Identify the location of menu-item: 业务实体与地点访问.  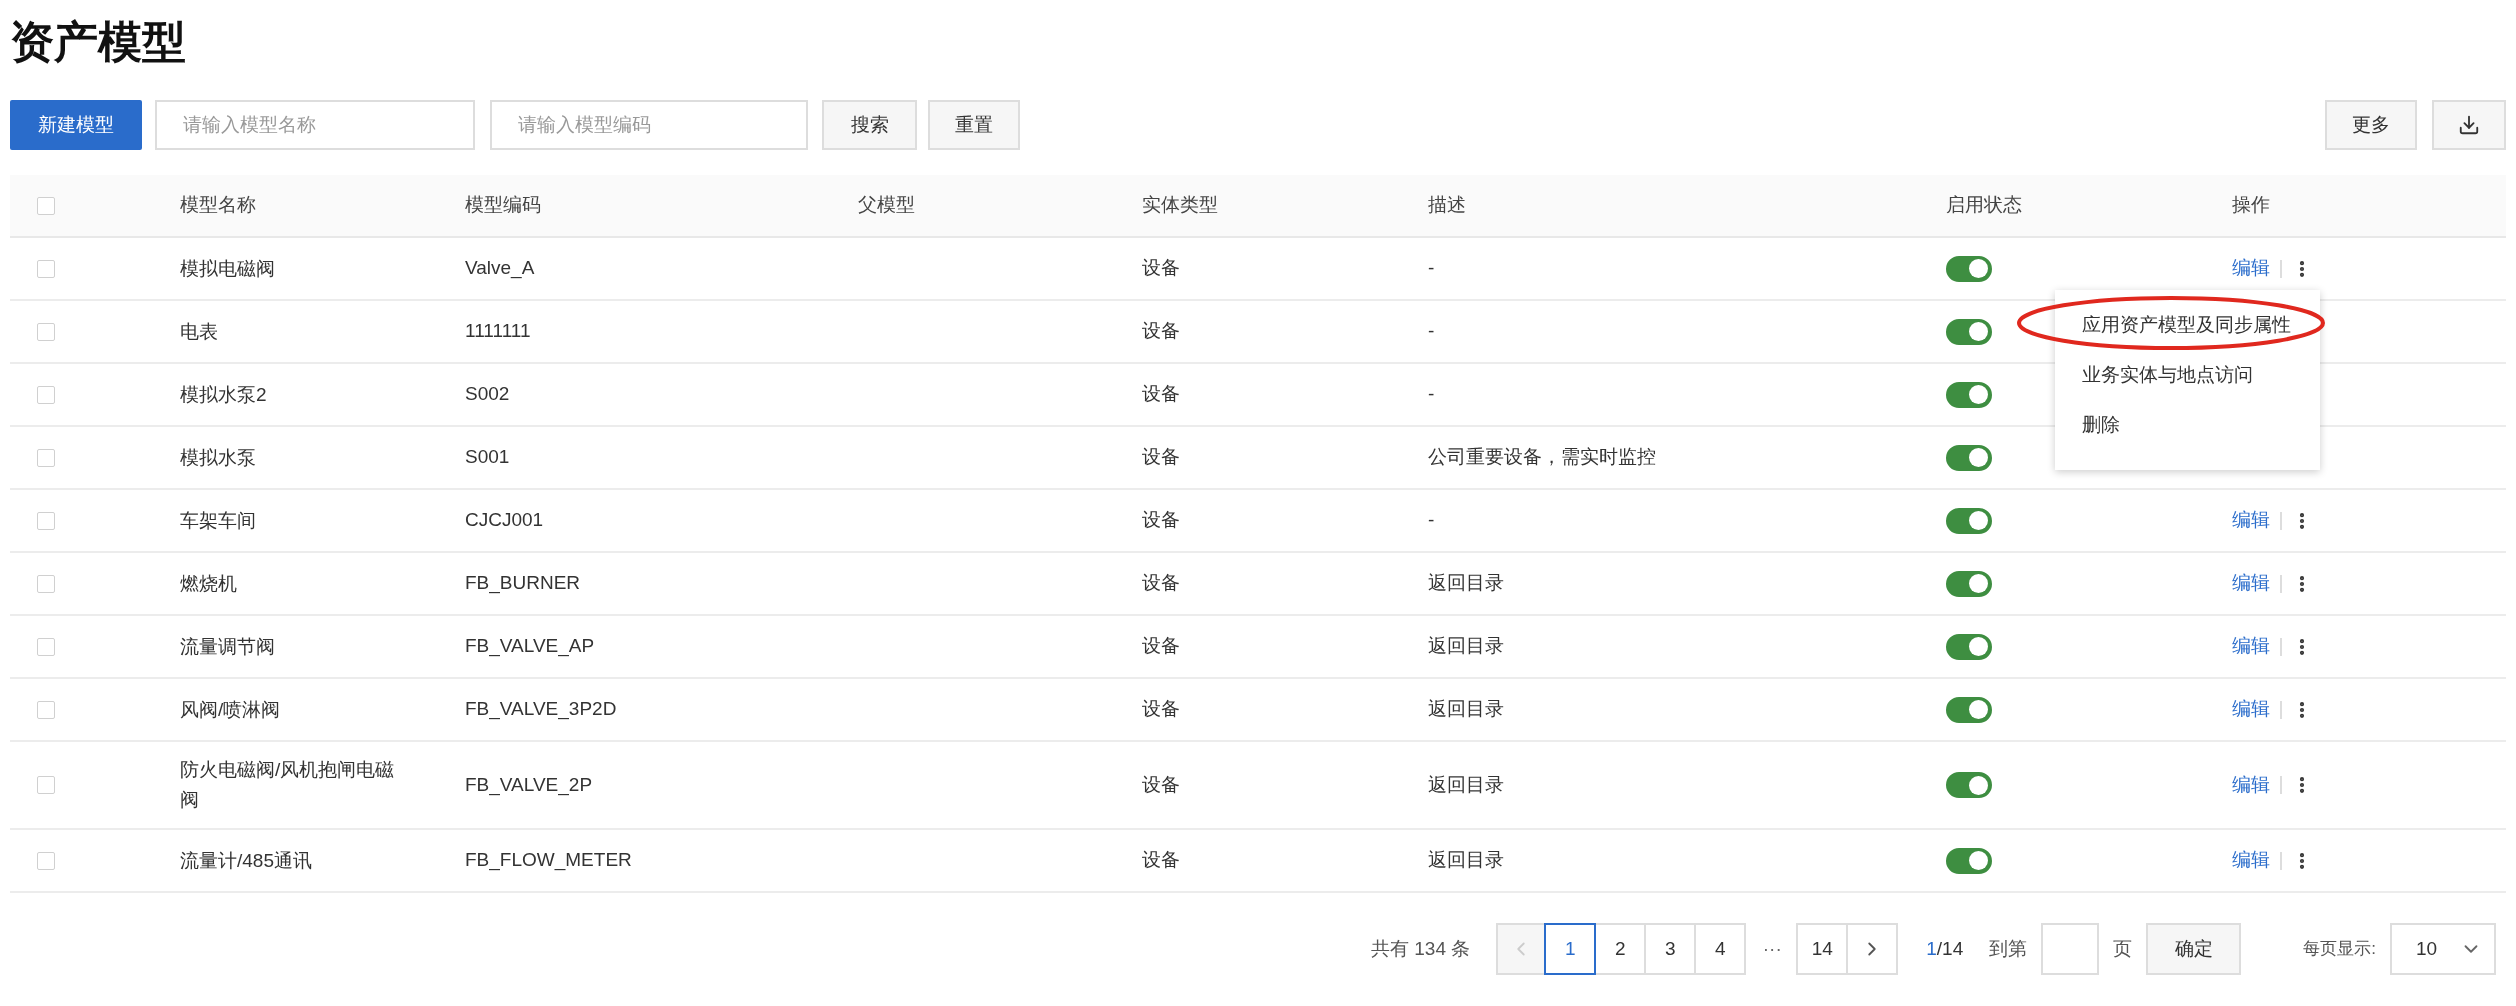
(2167, 375).